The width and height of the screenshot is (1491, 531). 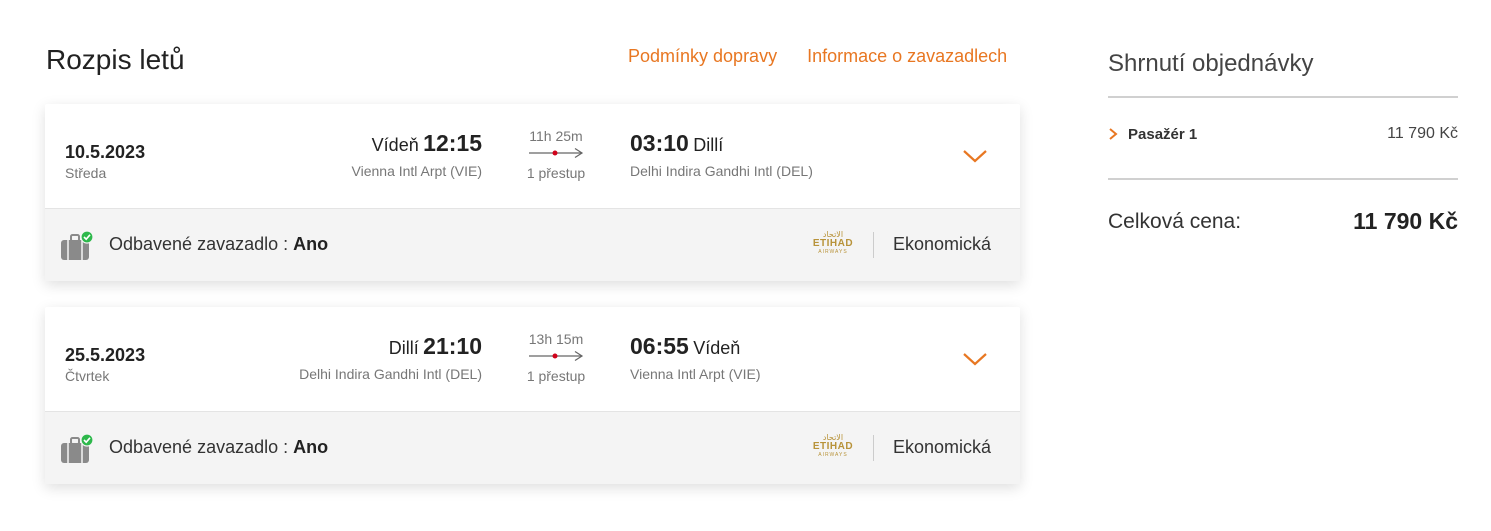 What do you see at coordinates (395, 145) in the screenshot?
I see `departure-city: Vídeň` at bounding box center [395, 145].